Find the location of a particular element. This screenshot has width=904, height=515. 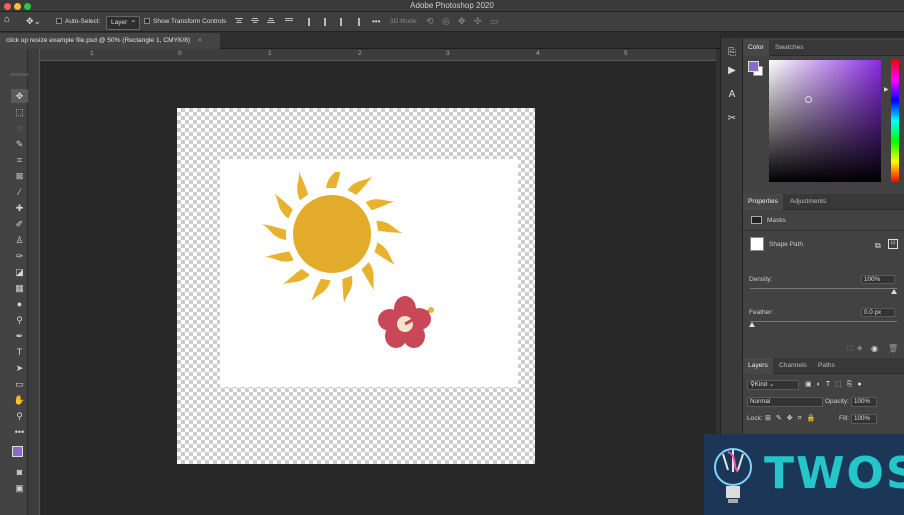

sun-illustration is located at coordinates (332, 237).